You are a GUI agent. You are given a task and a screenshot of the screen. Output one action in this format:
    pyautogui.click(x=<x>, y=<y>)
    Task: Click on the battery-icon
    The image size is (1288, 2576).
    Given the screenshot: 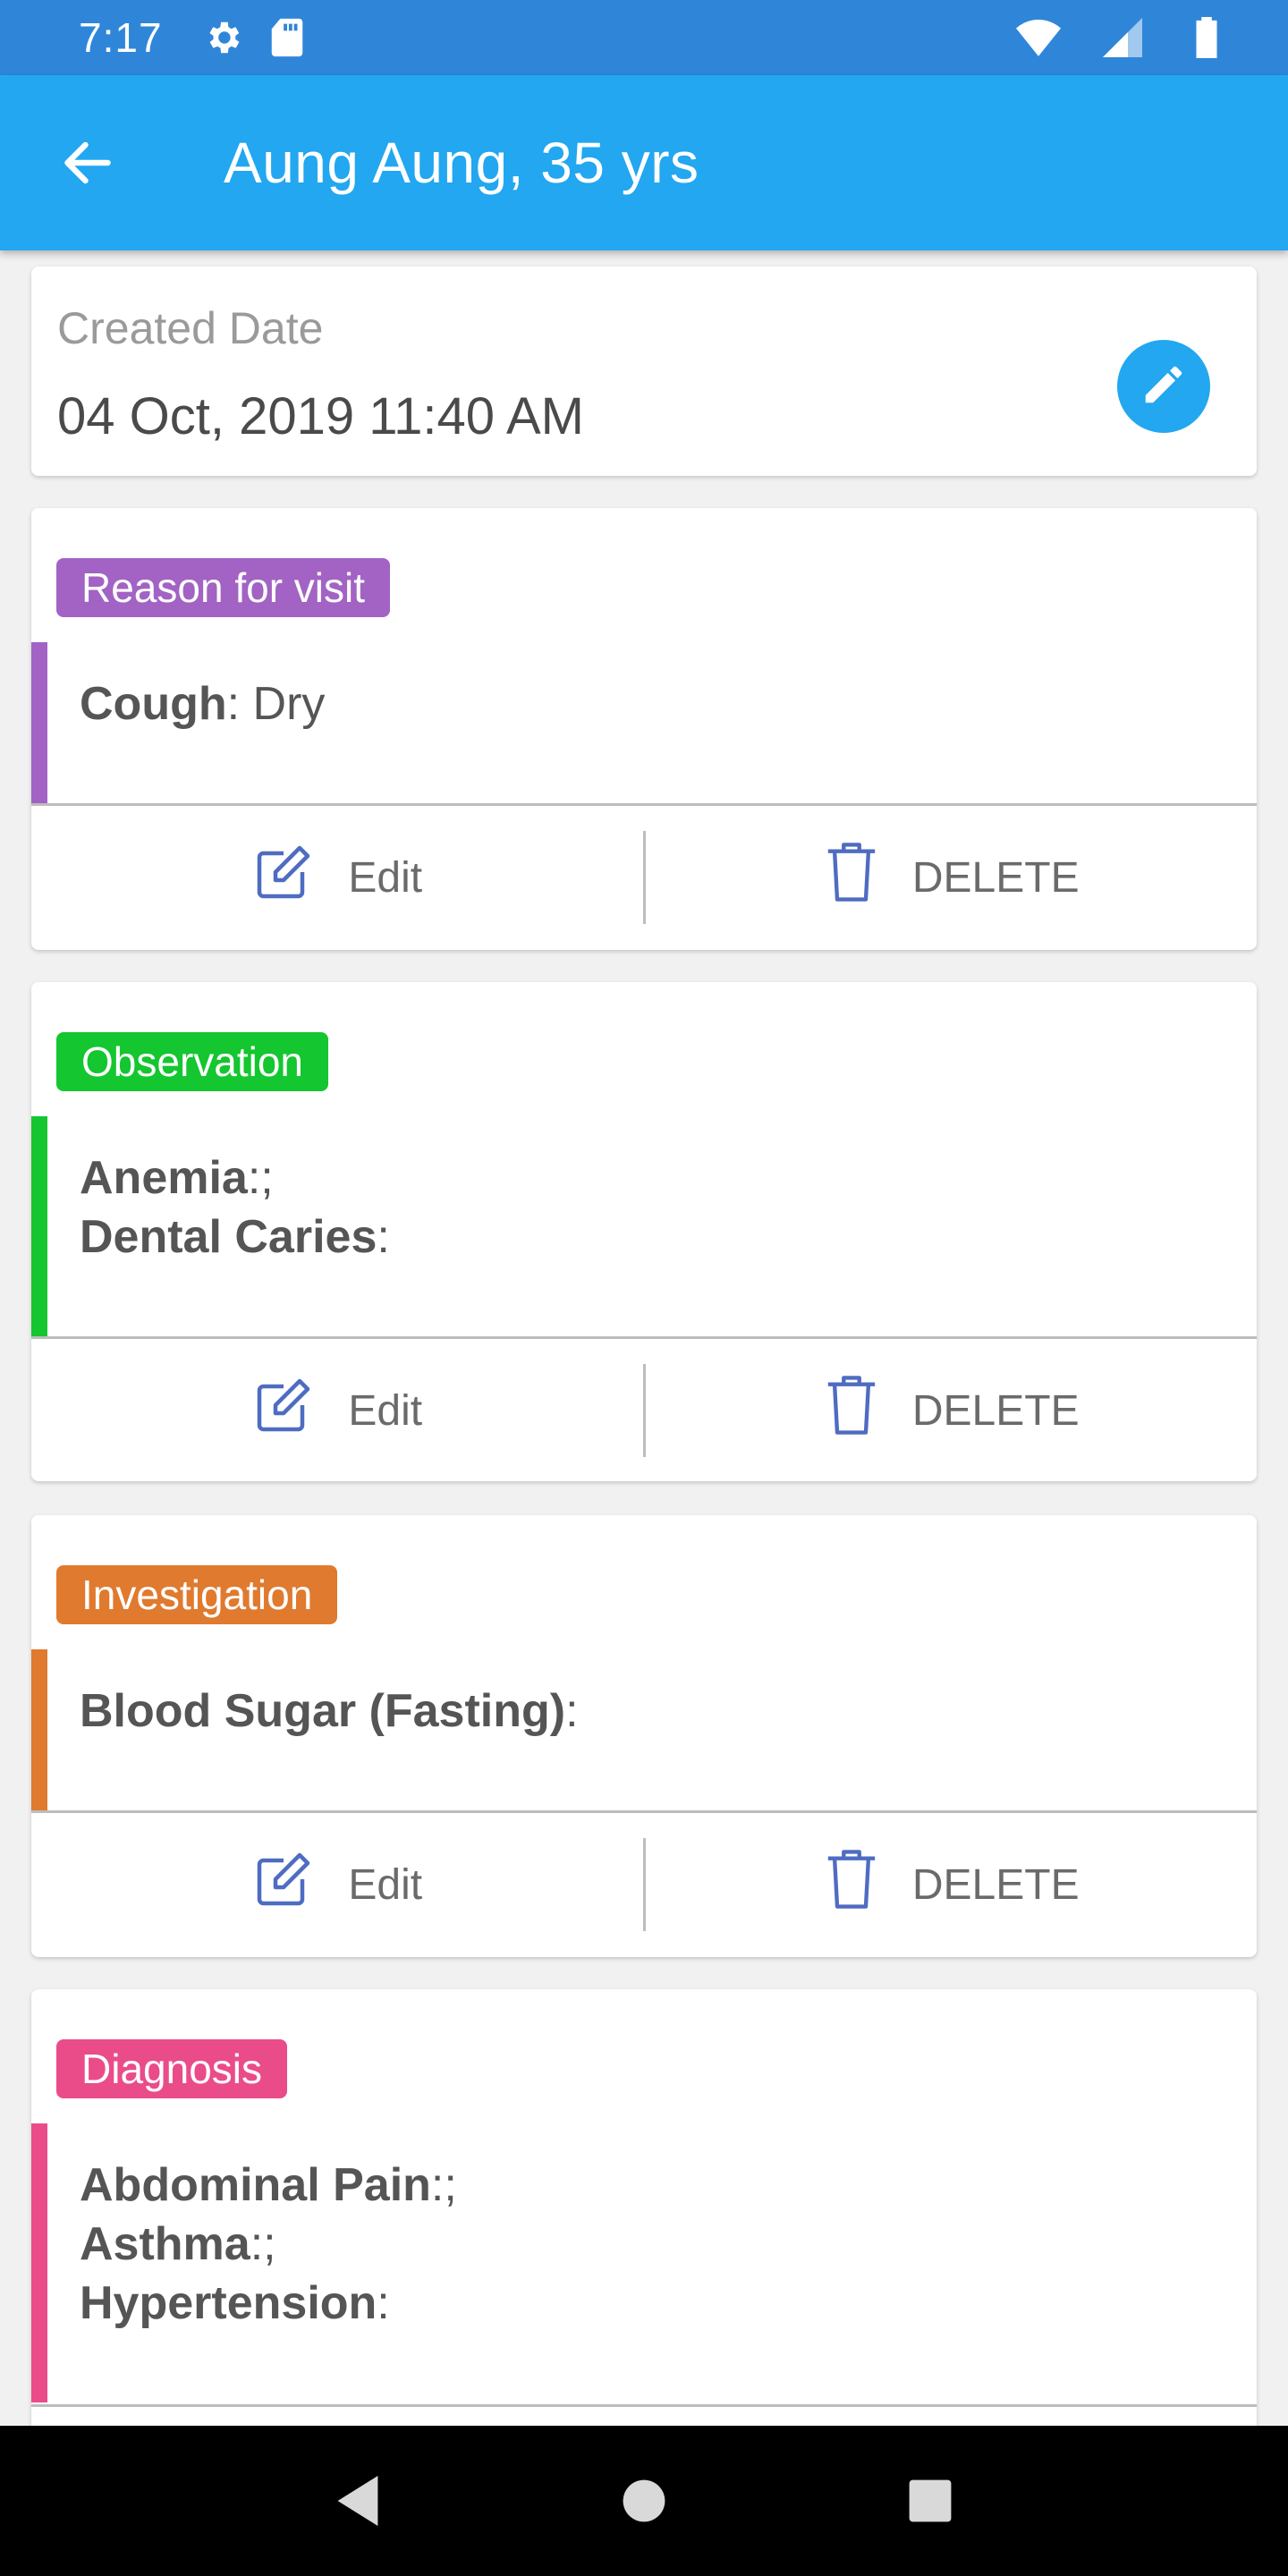 What is the action you would take?
    pyautogui.click(x=1206, y=37)
    